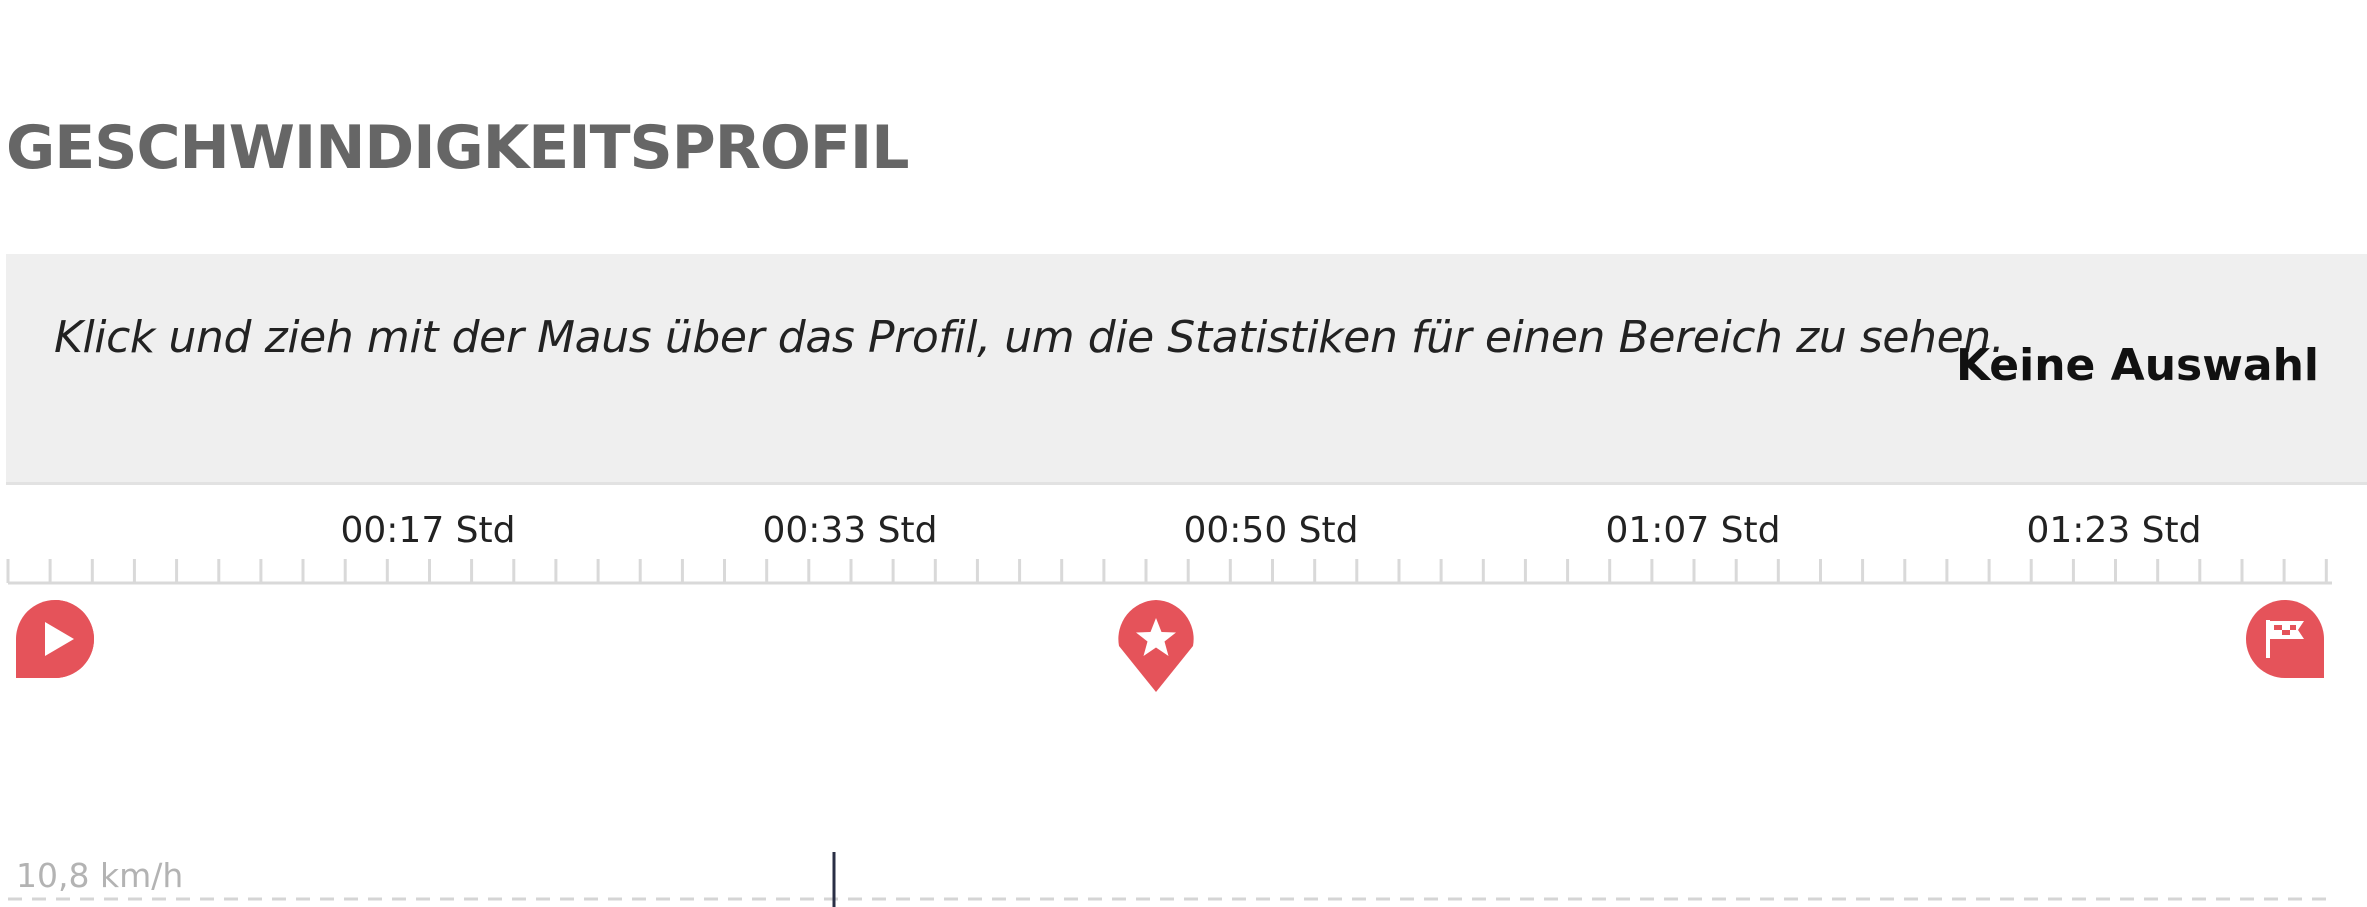 This screenshot has height=907, width=2367. What do you see at coordinates (100, 875) in the screenshot?
I see `speed-axis-label: 10,8 km/h` at bounding box center [100, 875].